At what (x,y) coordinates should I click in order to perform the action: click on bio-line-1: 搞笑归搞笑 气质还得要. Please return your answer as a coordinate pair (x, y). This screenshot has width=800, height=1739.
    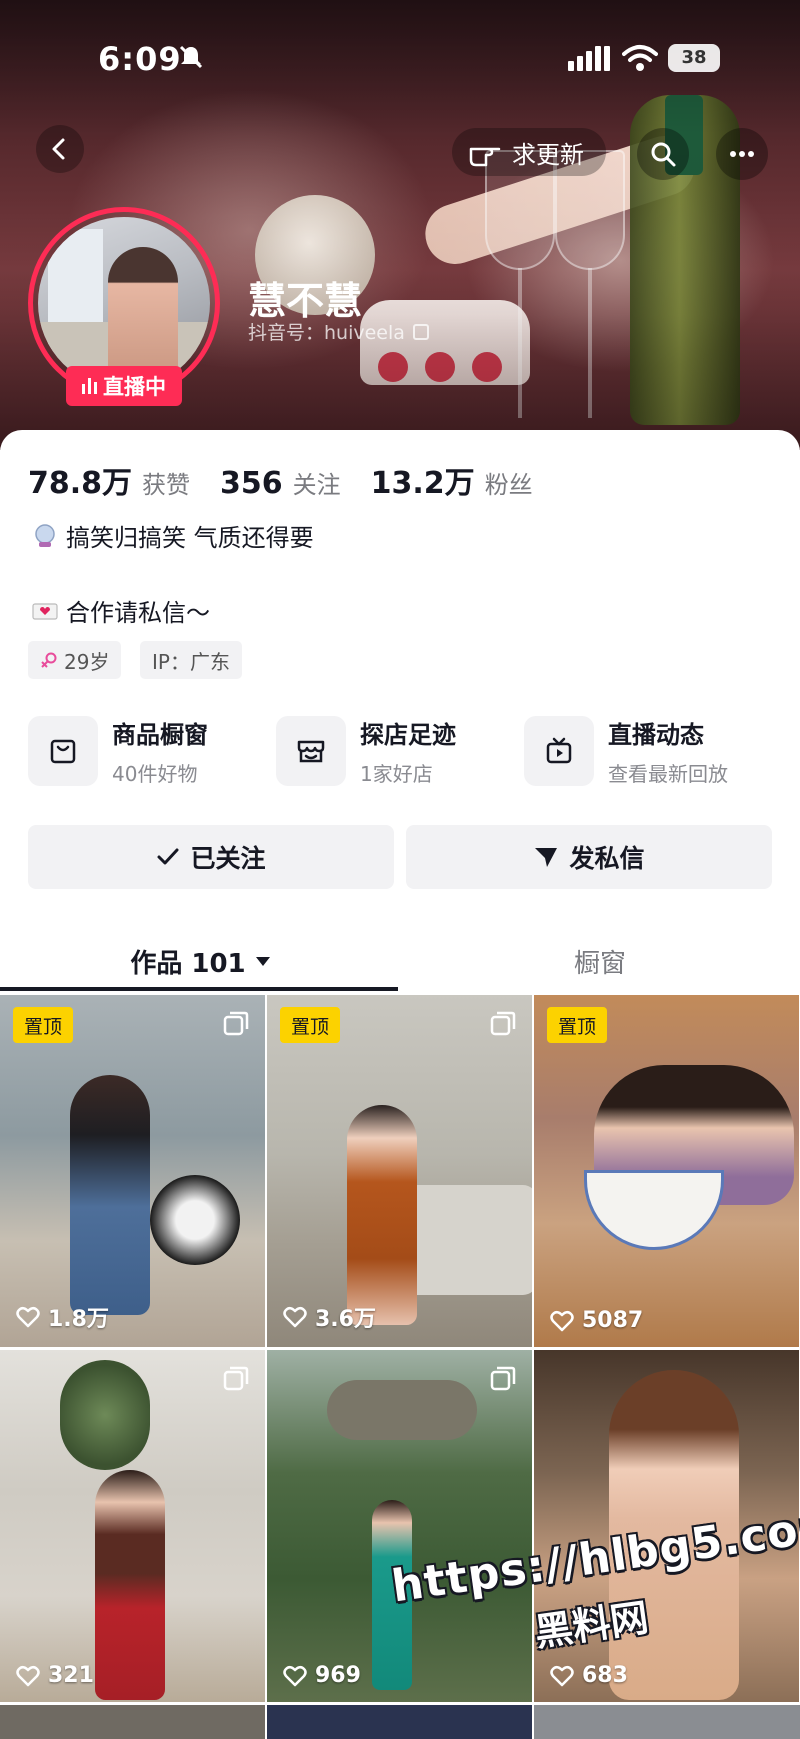
    Looking at the image, I should click on (173, 535).